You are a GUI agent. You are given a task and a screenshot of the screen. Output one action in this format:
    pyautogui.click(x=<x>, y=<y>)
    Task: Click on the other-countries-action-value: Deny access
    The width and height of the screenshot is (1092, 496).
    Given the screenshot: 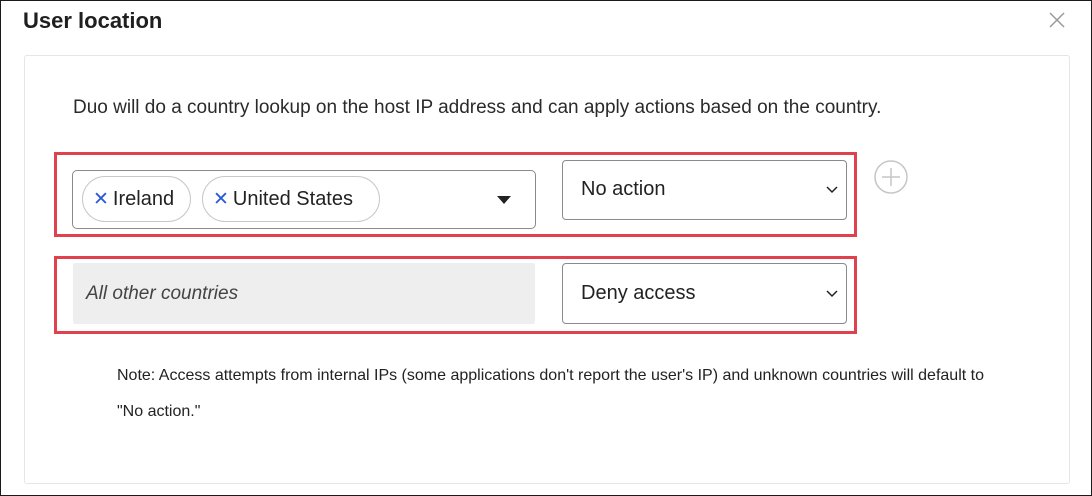 What is the action you would take?
    pyautogui.click(x=638, y=292)
    